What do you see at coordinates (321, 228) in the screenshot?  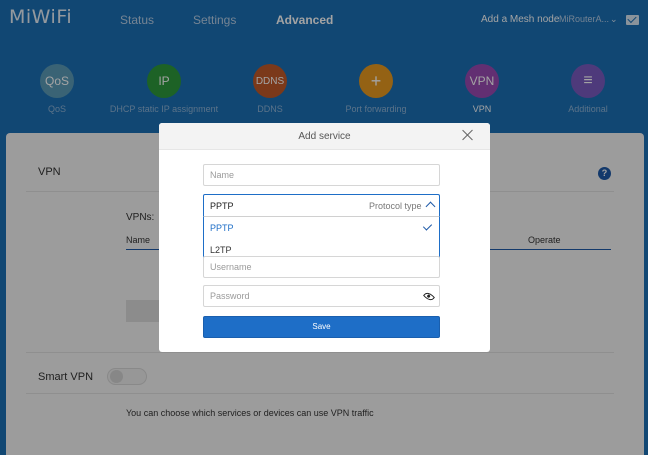 I see `option-pptp: PPTP` at bounding box center [321, 228].